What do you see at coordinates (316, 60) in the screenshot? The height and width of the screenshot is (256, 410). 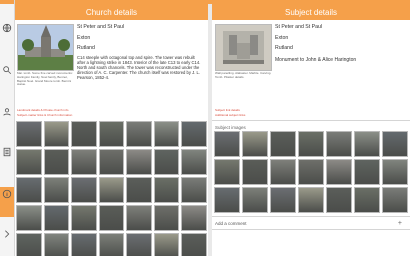 I see `subject-monument: Monument to John & Alice Harington` at bounding box center [316, 60].